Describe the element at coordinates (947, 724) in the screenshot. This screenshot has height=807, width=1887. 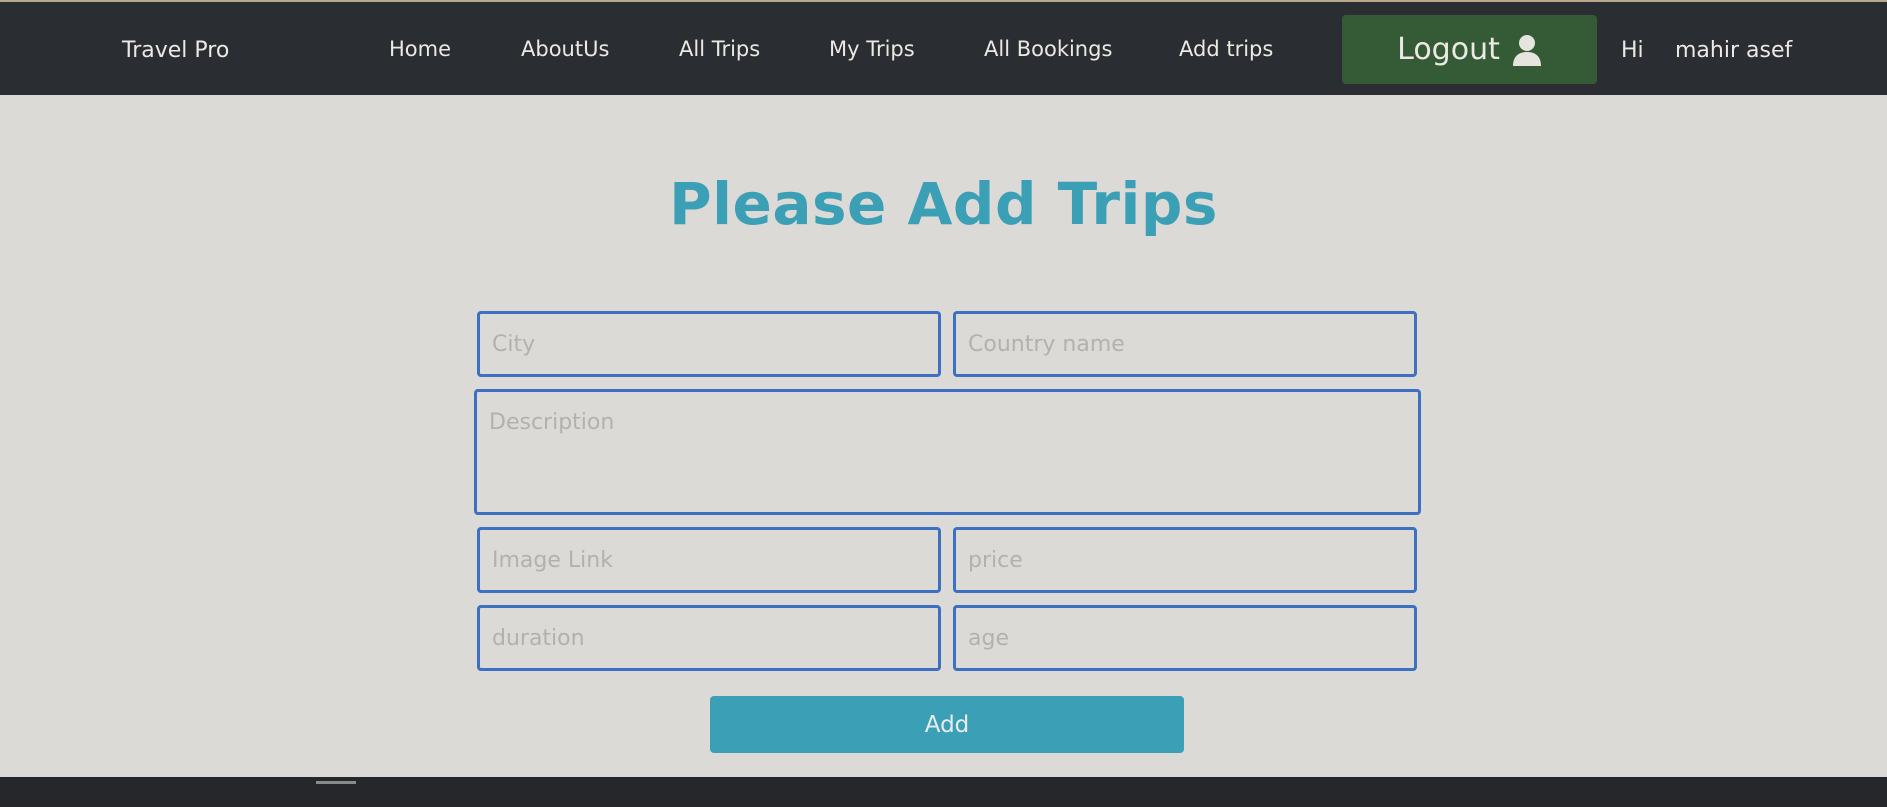
I see `add-button: Add` at that location.